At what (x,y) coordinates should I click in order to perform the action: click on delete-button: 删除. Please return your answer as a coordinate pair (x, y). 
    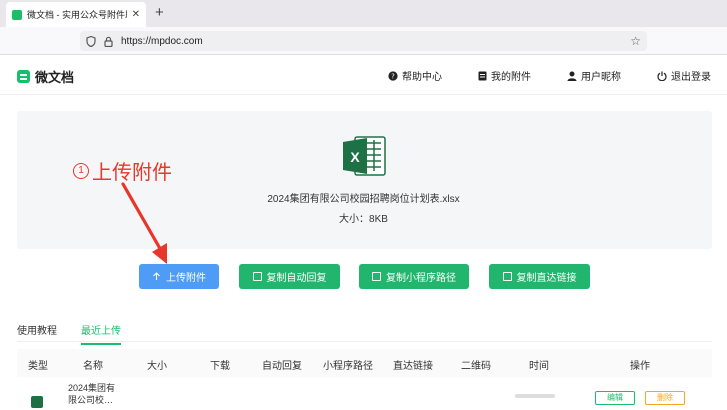
    Looking at the image, I should click on (665, 398).